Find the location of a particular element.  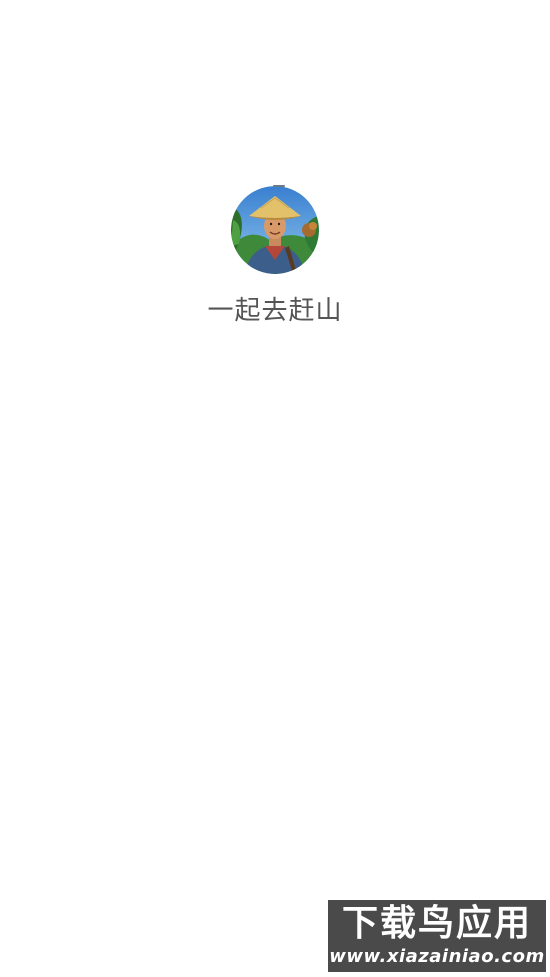

watermark-url: www.xiazainiao.com is located at coordinates (437, 956).